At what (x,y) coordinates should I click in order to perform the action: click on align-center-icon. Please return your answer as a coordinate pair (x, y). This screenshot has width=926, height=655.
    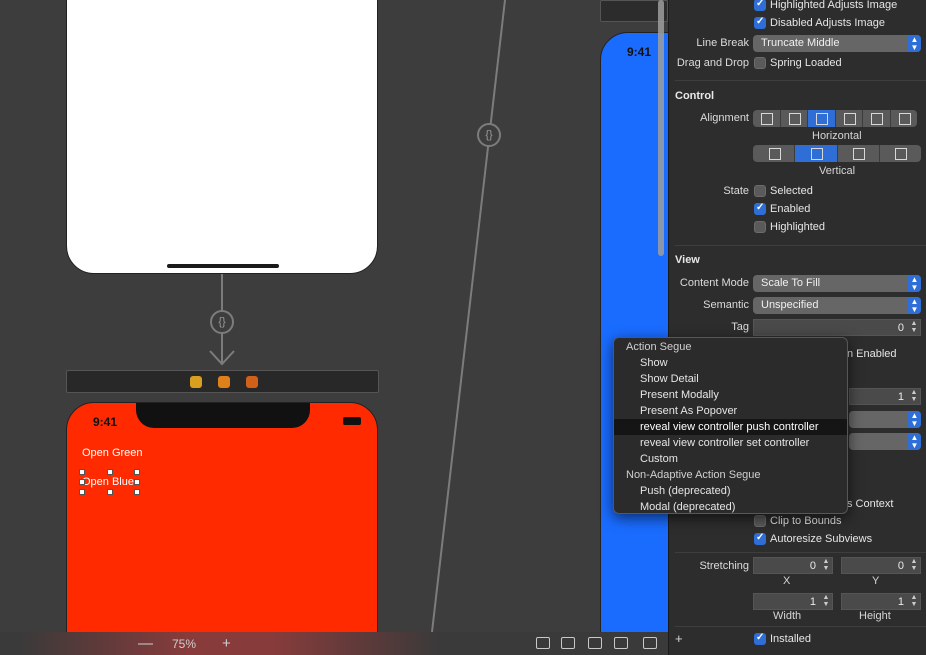
    Looking at the image, I should click on (822, 118).